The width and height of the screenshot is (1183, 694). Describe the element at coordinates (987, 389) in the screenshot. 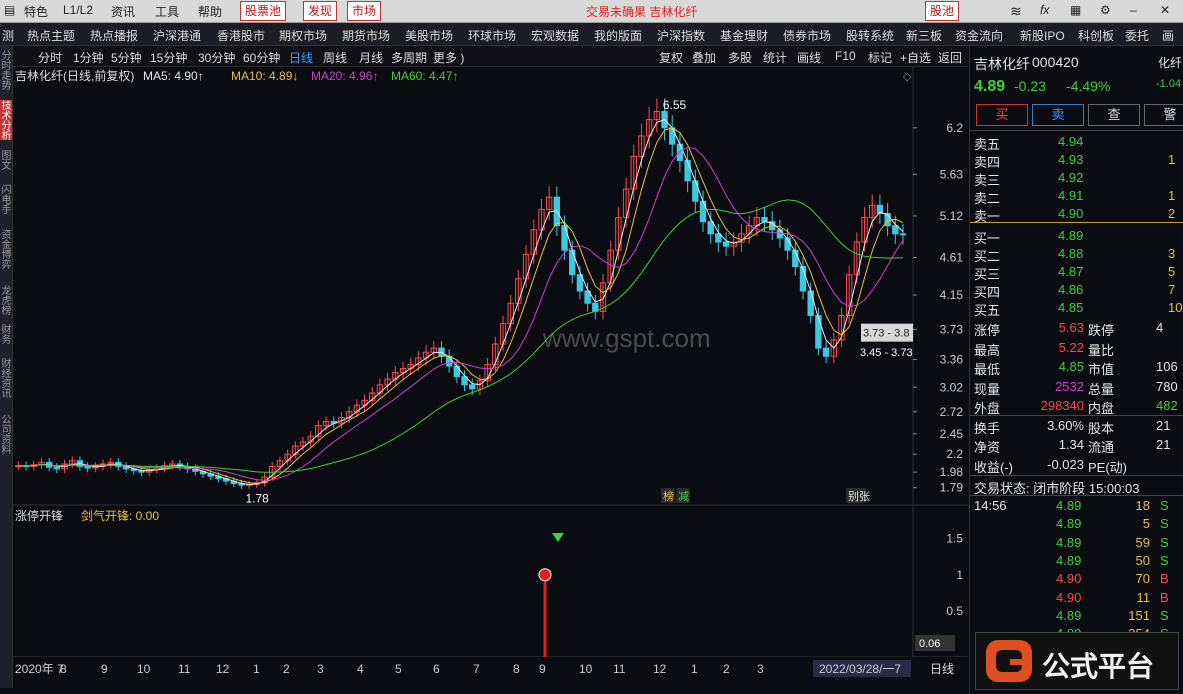

I see `stat-label: 现量` at that location.